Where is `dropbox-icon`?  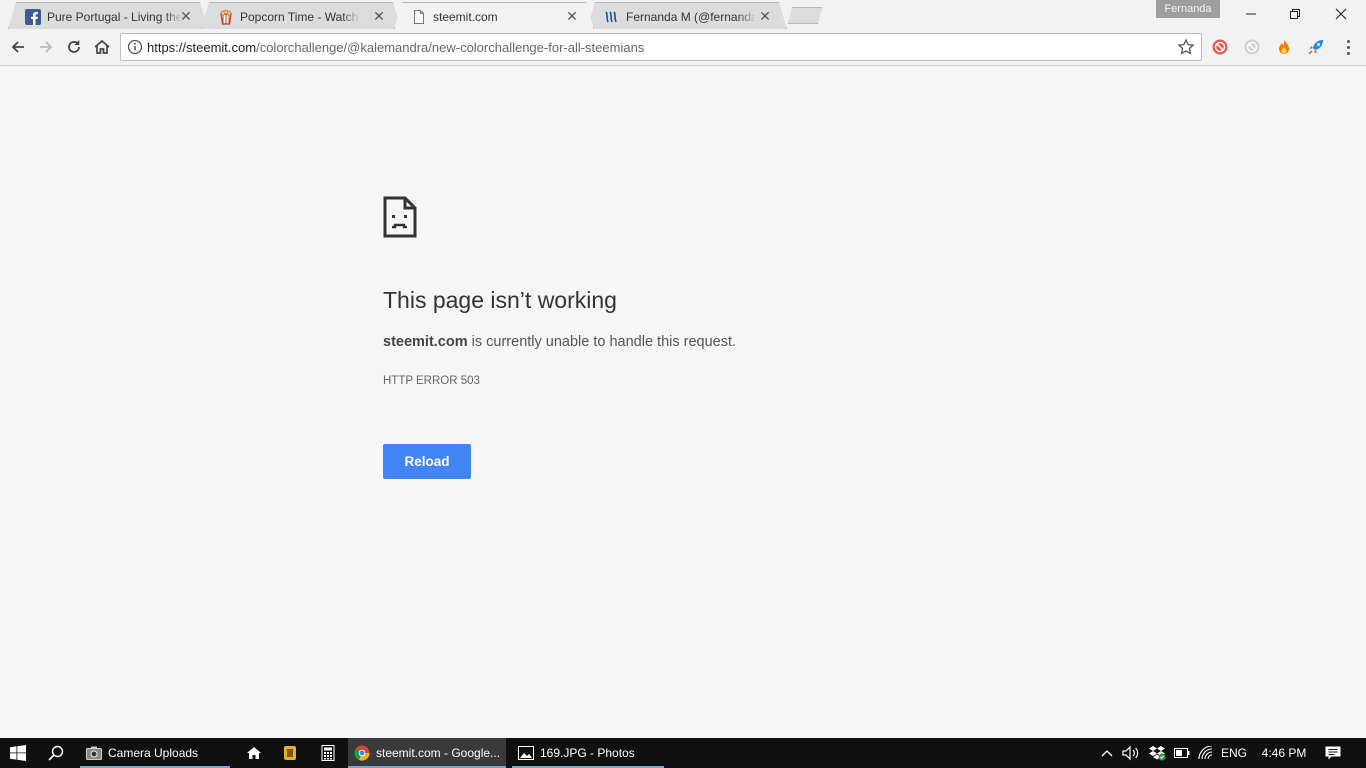
dropbox-icon is located at coordinates (1157, 753).